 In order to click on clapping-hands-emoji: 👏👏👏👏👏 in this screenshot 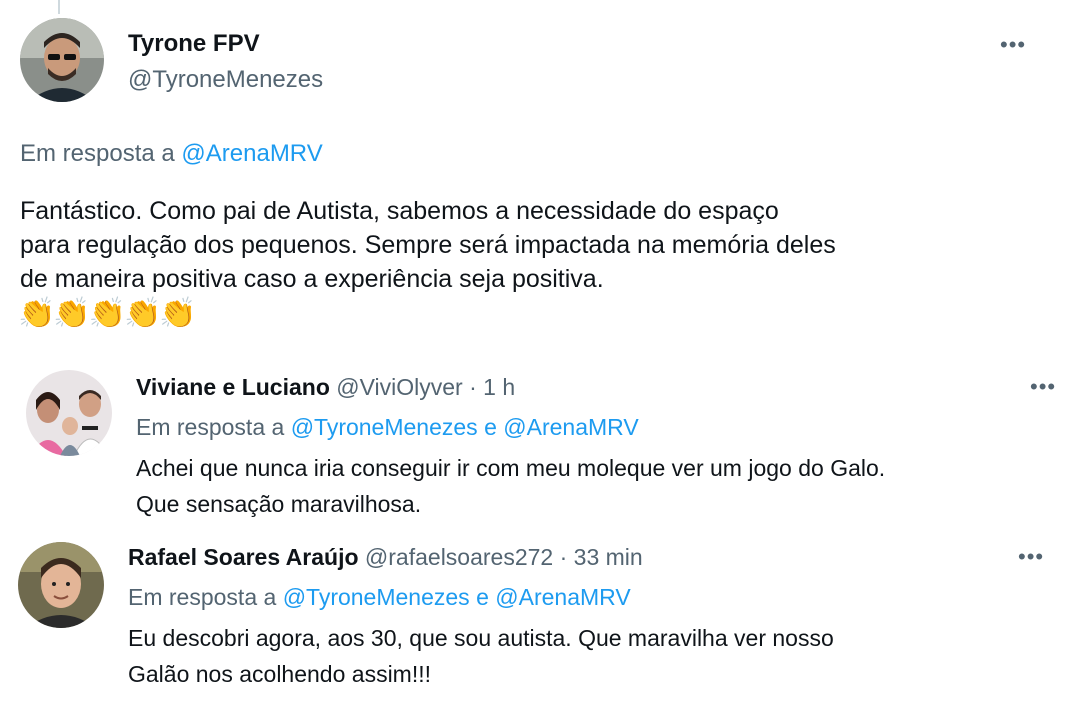, I will do `click(107, 313)`.